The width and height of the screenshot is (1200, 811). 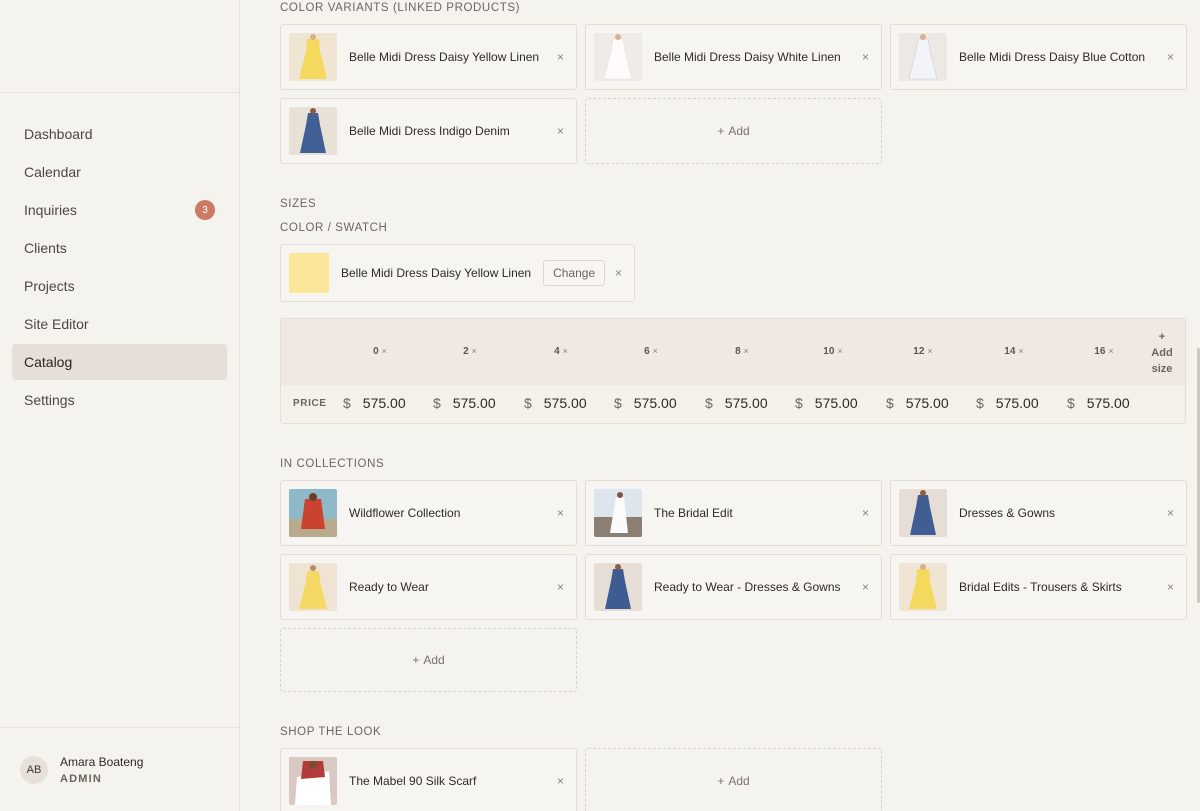 I want to click on collections-heading: IN COLLECTIONS, so click(x=332, y=464).